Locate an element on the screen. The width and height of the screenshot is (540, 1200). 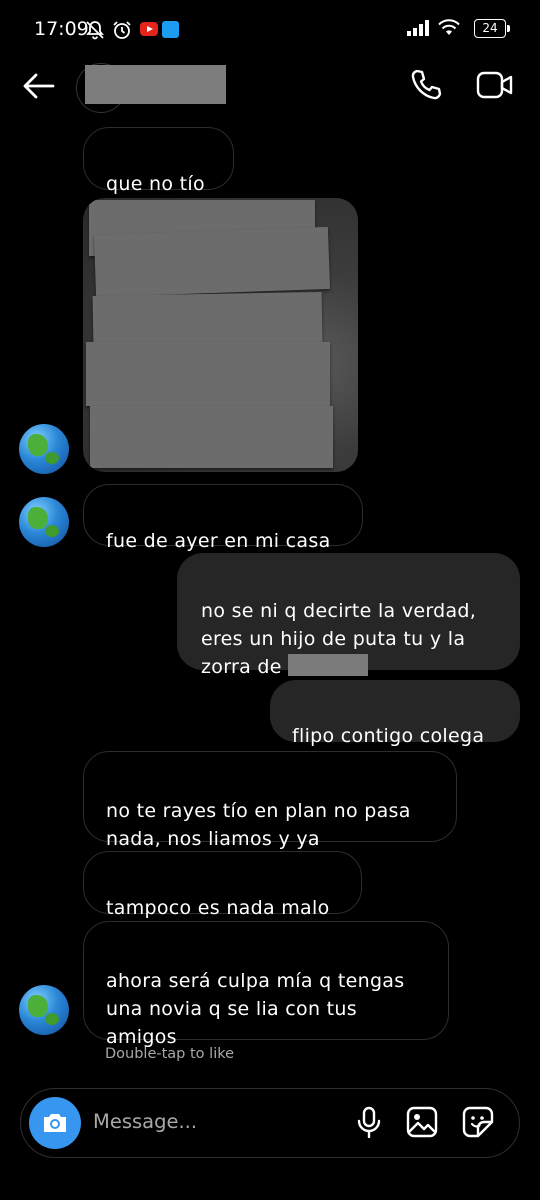
message-bubble: fue de ayer en mi casa is located at coordinates (223, 518).